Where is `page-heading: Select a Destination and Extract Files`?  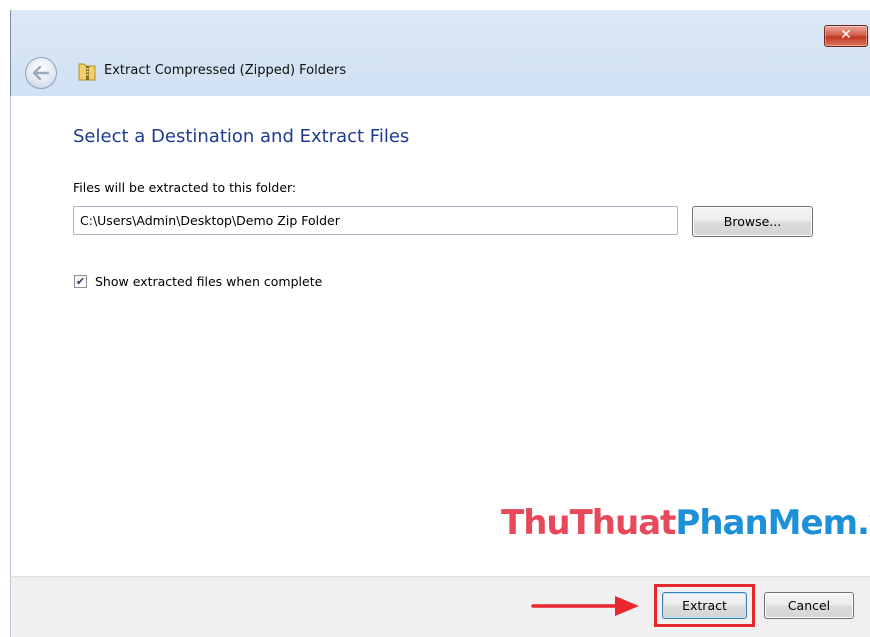
page-heading: Select a Destination and Extract Files is located at coordinates (241, 136).